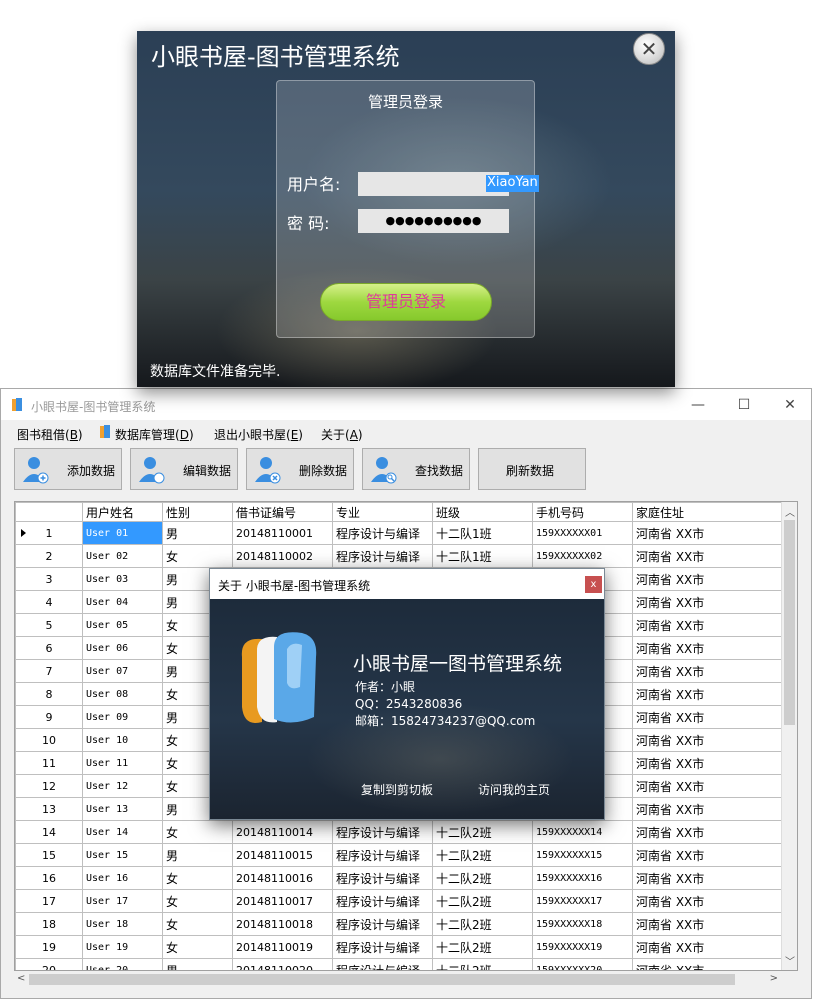  Describe the element at coordinates (448, 184) in the screenshot. I see `username-field: XiaoYan` at that location.